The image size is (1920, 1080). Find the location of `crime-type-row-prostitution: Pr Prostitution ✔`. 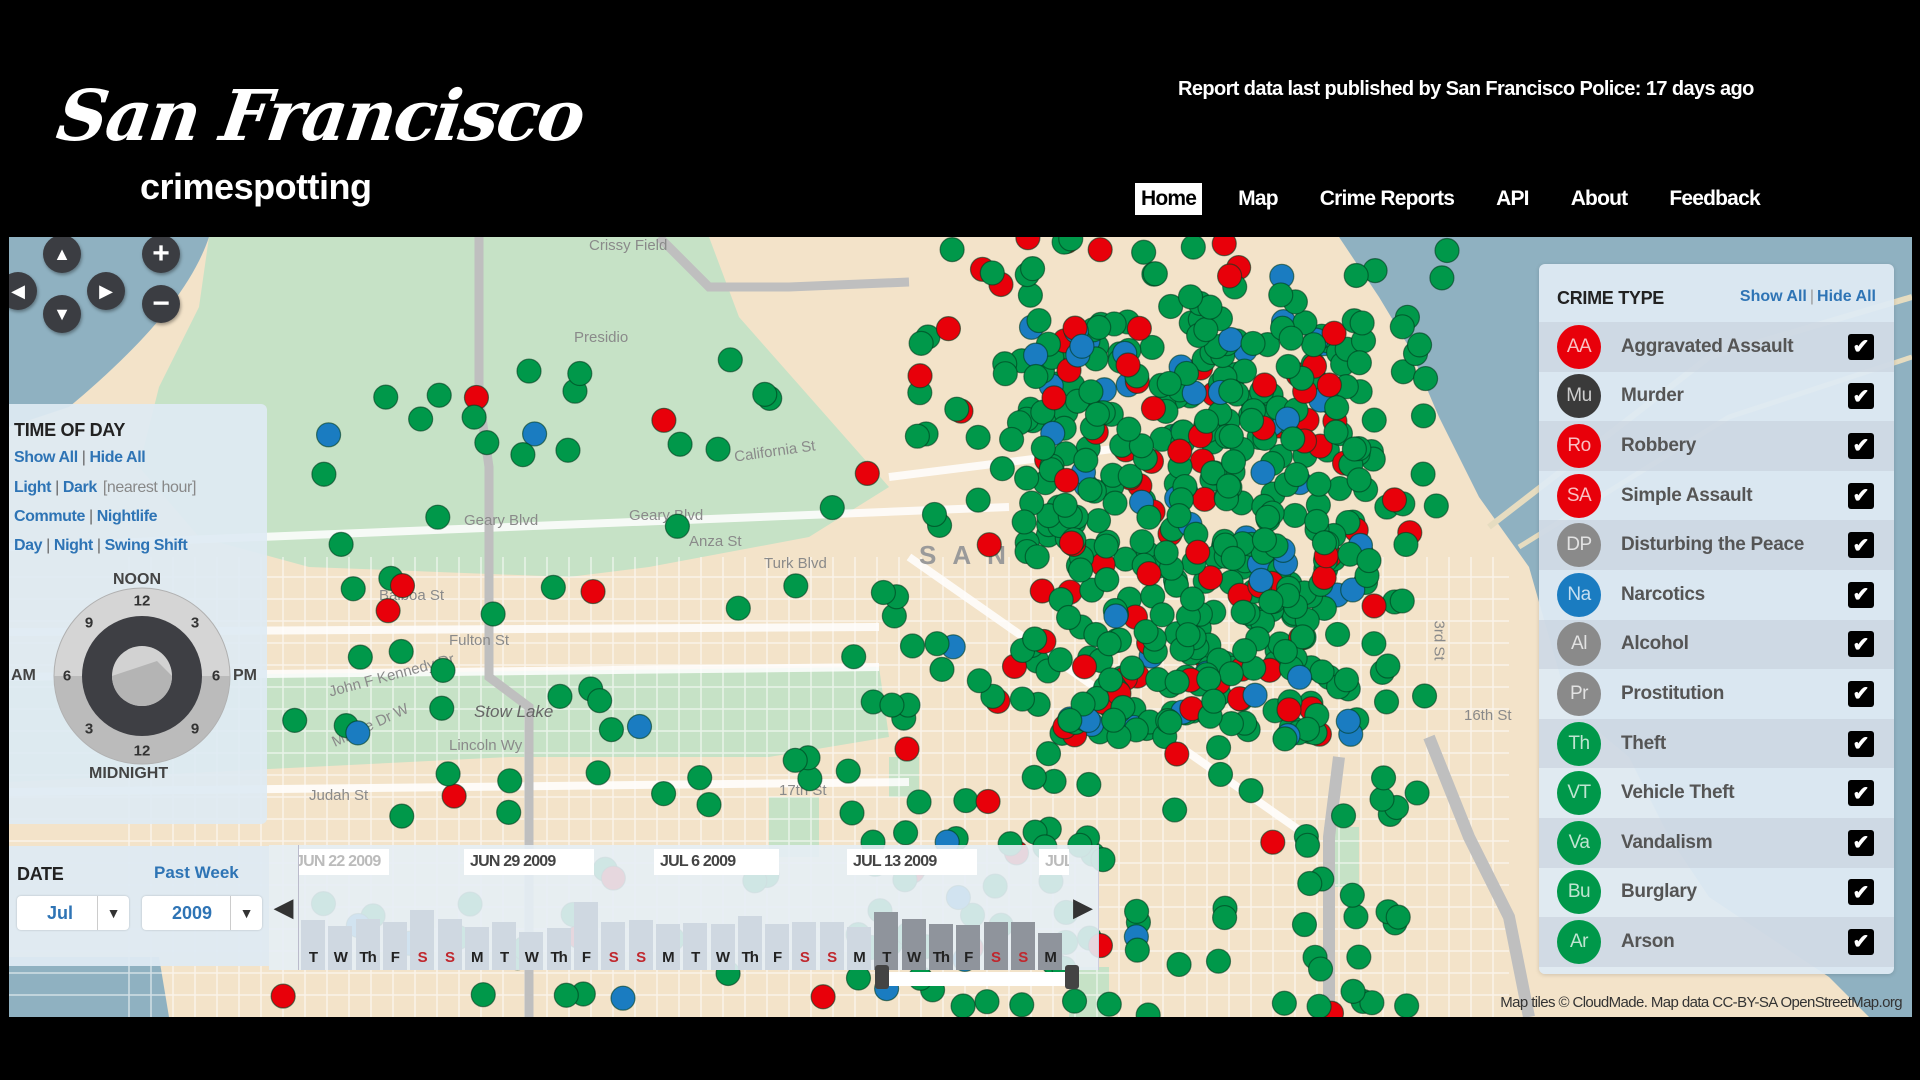

crime-type-row-prostitution: Pr Prostitution ✔ is located at coordinates (1716, 694).